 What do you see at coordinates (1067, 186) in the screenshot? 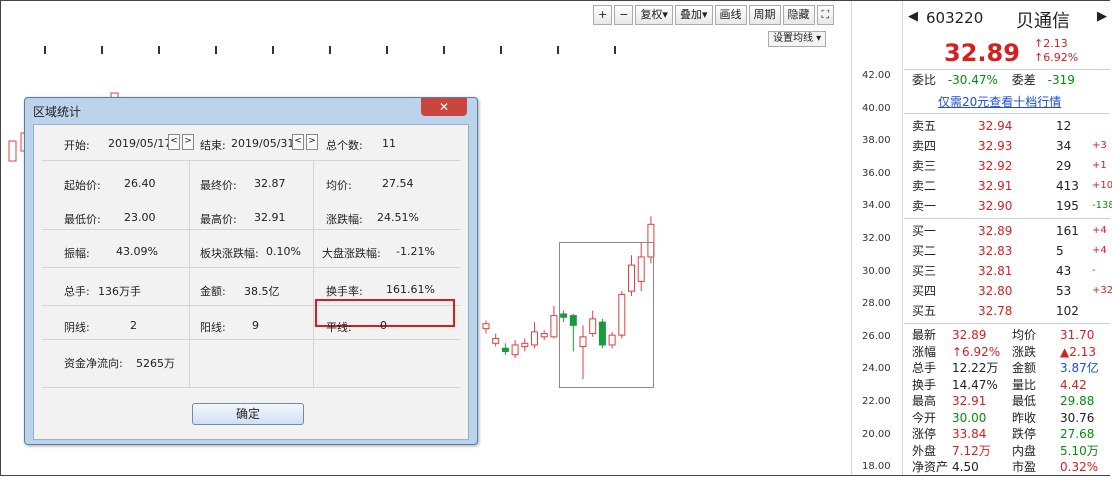
I see `level-volume: 413` at bounding box center [1067, 186].